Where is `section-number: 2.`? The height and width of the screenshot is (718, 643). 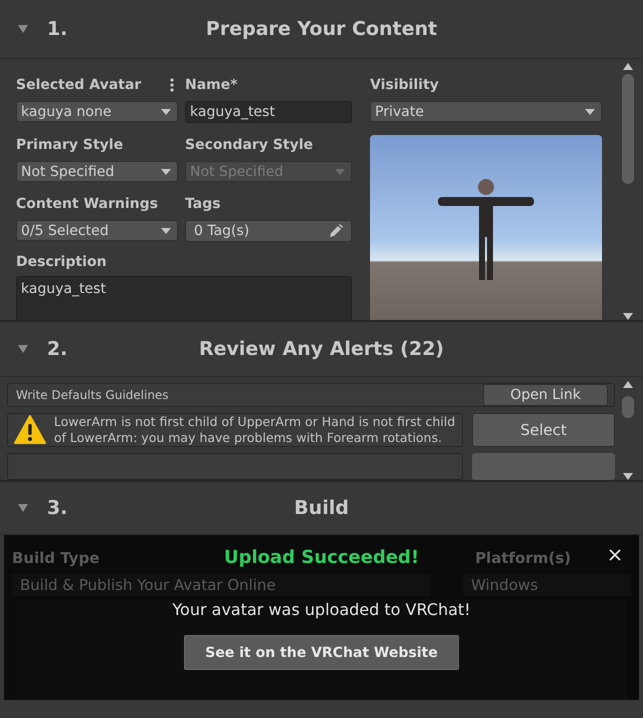
section-number: 2. is located at coordinates (57, 349).